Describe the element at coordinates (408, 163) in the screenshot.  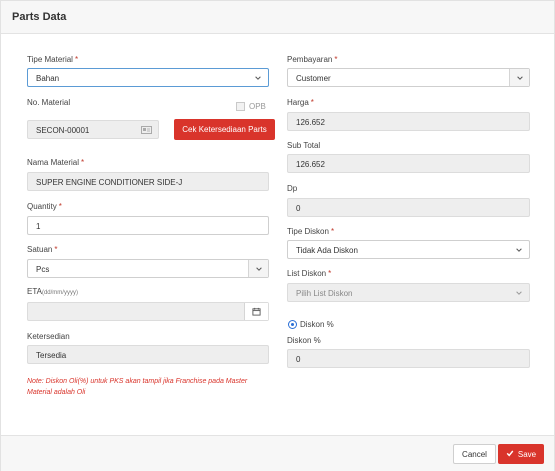
I see `sub-total-field: 126.652` at that location.